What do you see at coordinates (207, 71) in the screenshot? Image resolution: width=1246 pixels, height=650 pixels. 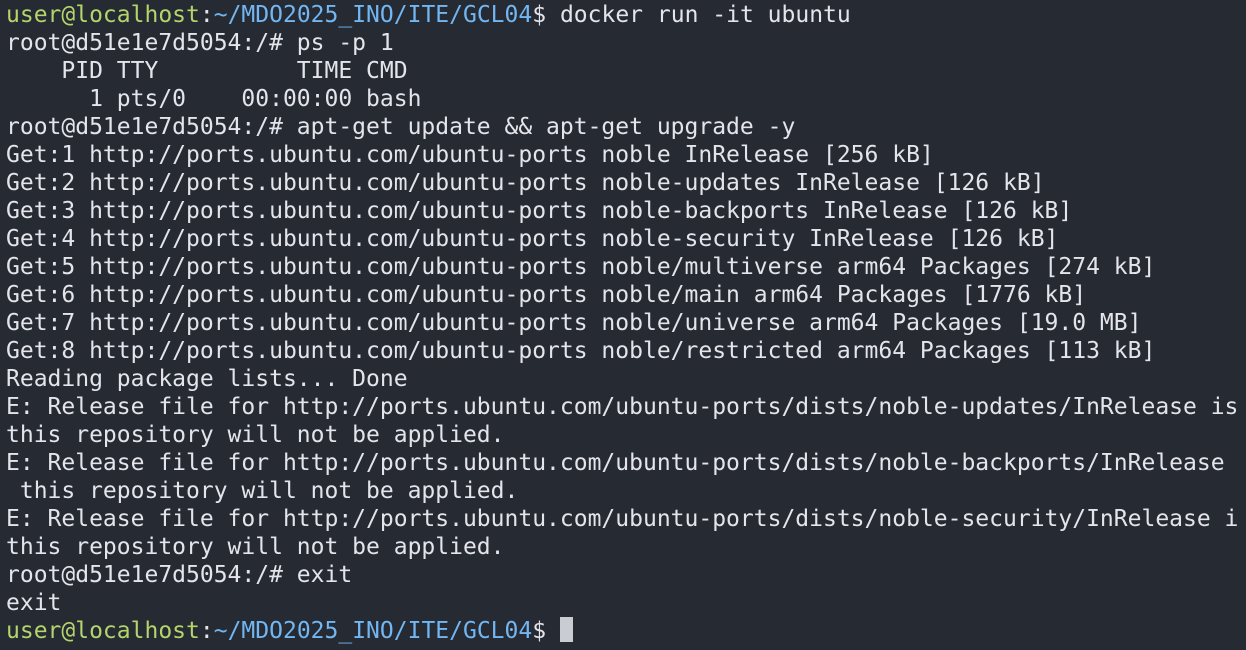 I see `output-line: PID TTY TIME CMD` at bounding box center [207, 71].